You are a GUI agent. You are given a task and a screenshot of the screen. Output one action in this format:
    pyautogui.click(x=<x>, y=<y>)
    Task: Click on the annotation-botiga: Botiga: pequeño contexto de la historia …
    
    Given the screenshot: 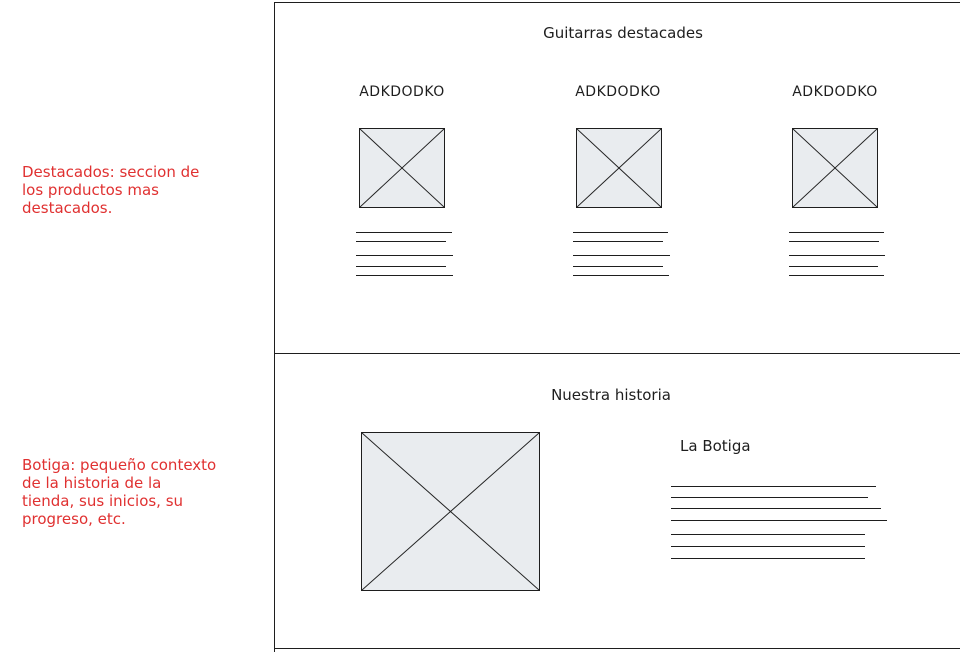 What is the action you would take?
    pyautogui.click(x=119, y=492)
    